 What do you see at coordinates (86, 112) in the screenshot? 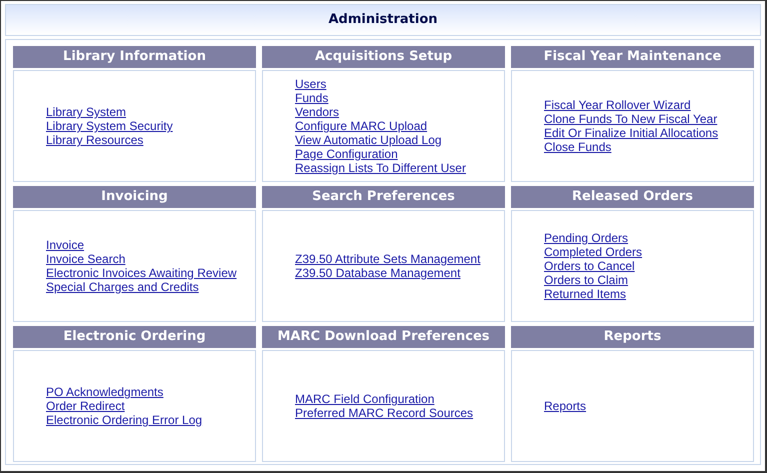
I see `admin-link: Library System` at bounding box center [86, 112].